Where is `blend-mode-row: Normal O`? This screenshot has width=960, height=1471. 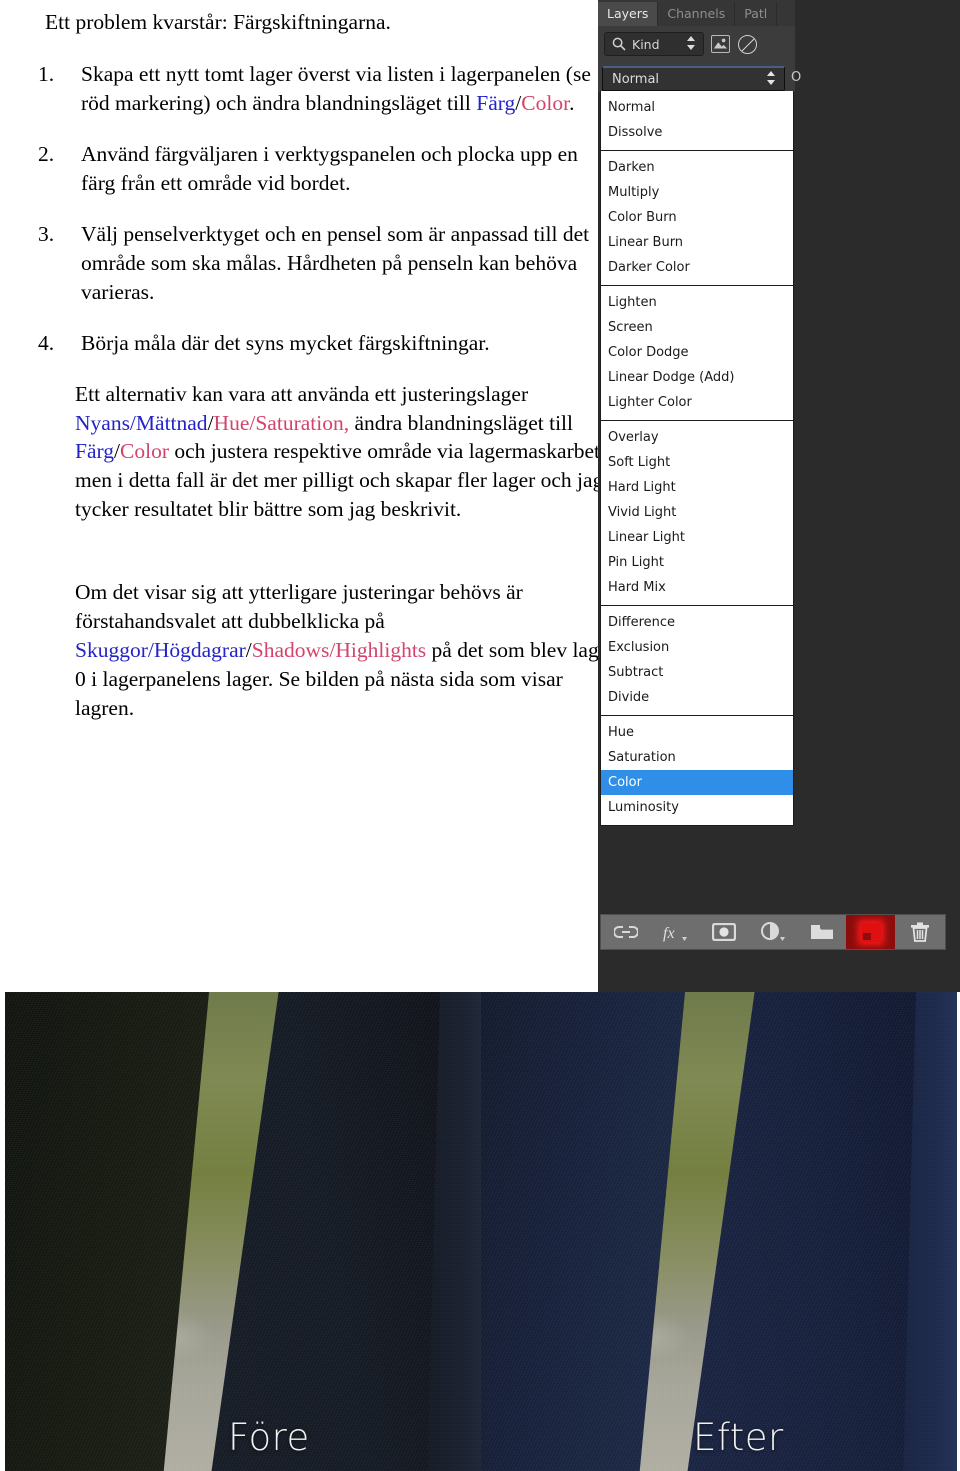 blend-mode-row: Normal O is located at coordinates (699, 78).